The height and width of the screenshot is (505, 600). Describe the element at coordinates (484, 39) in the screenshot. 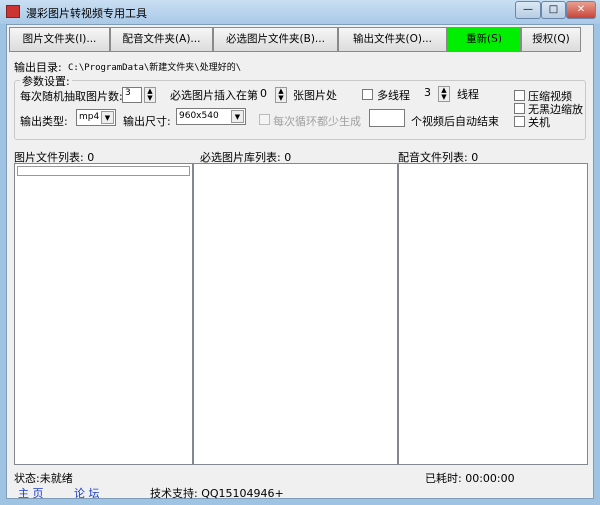

I see `reset-button: 重新(S)` at that location.